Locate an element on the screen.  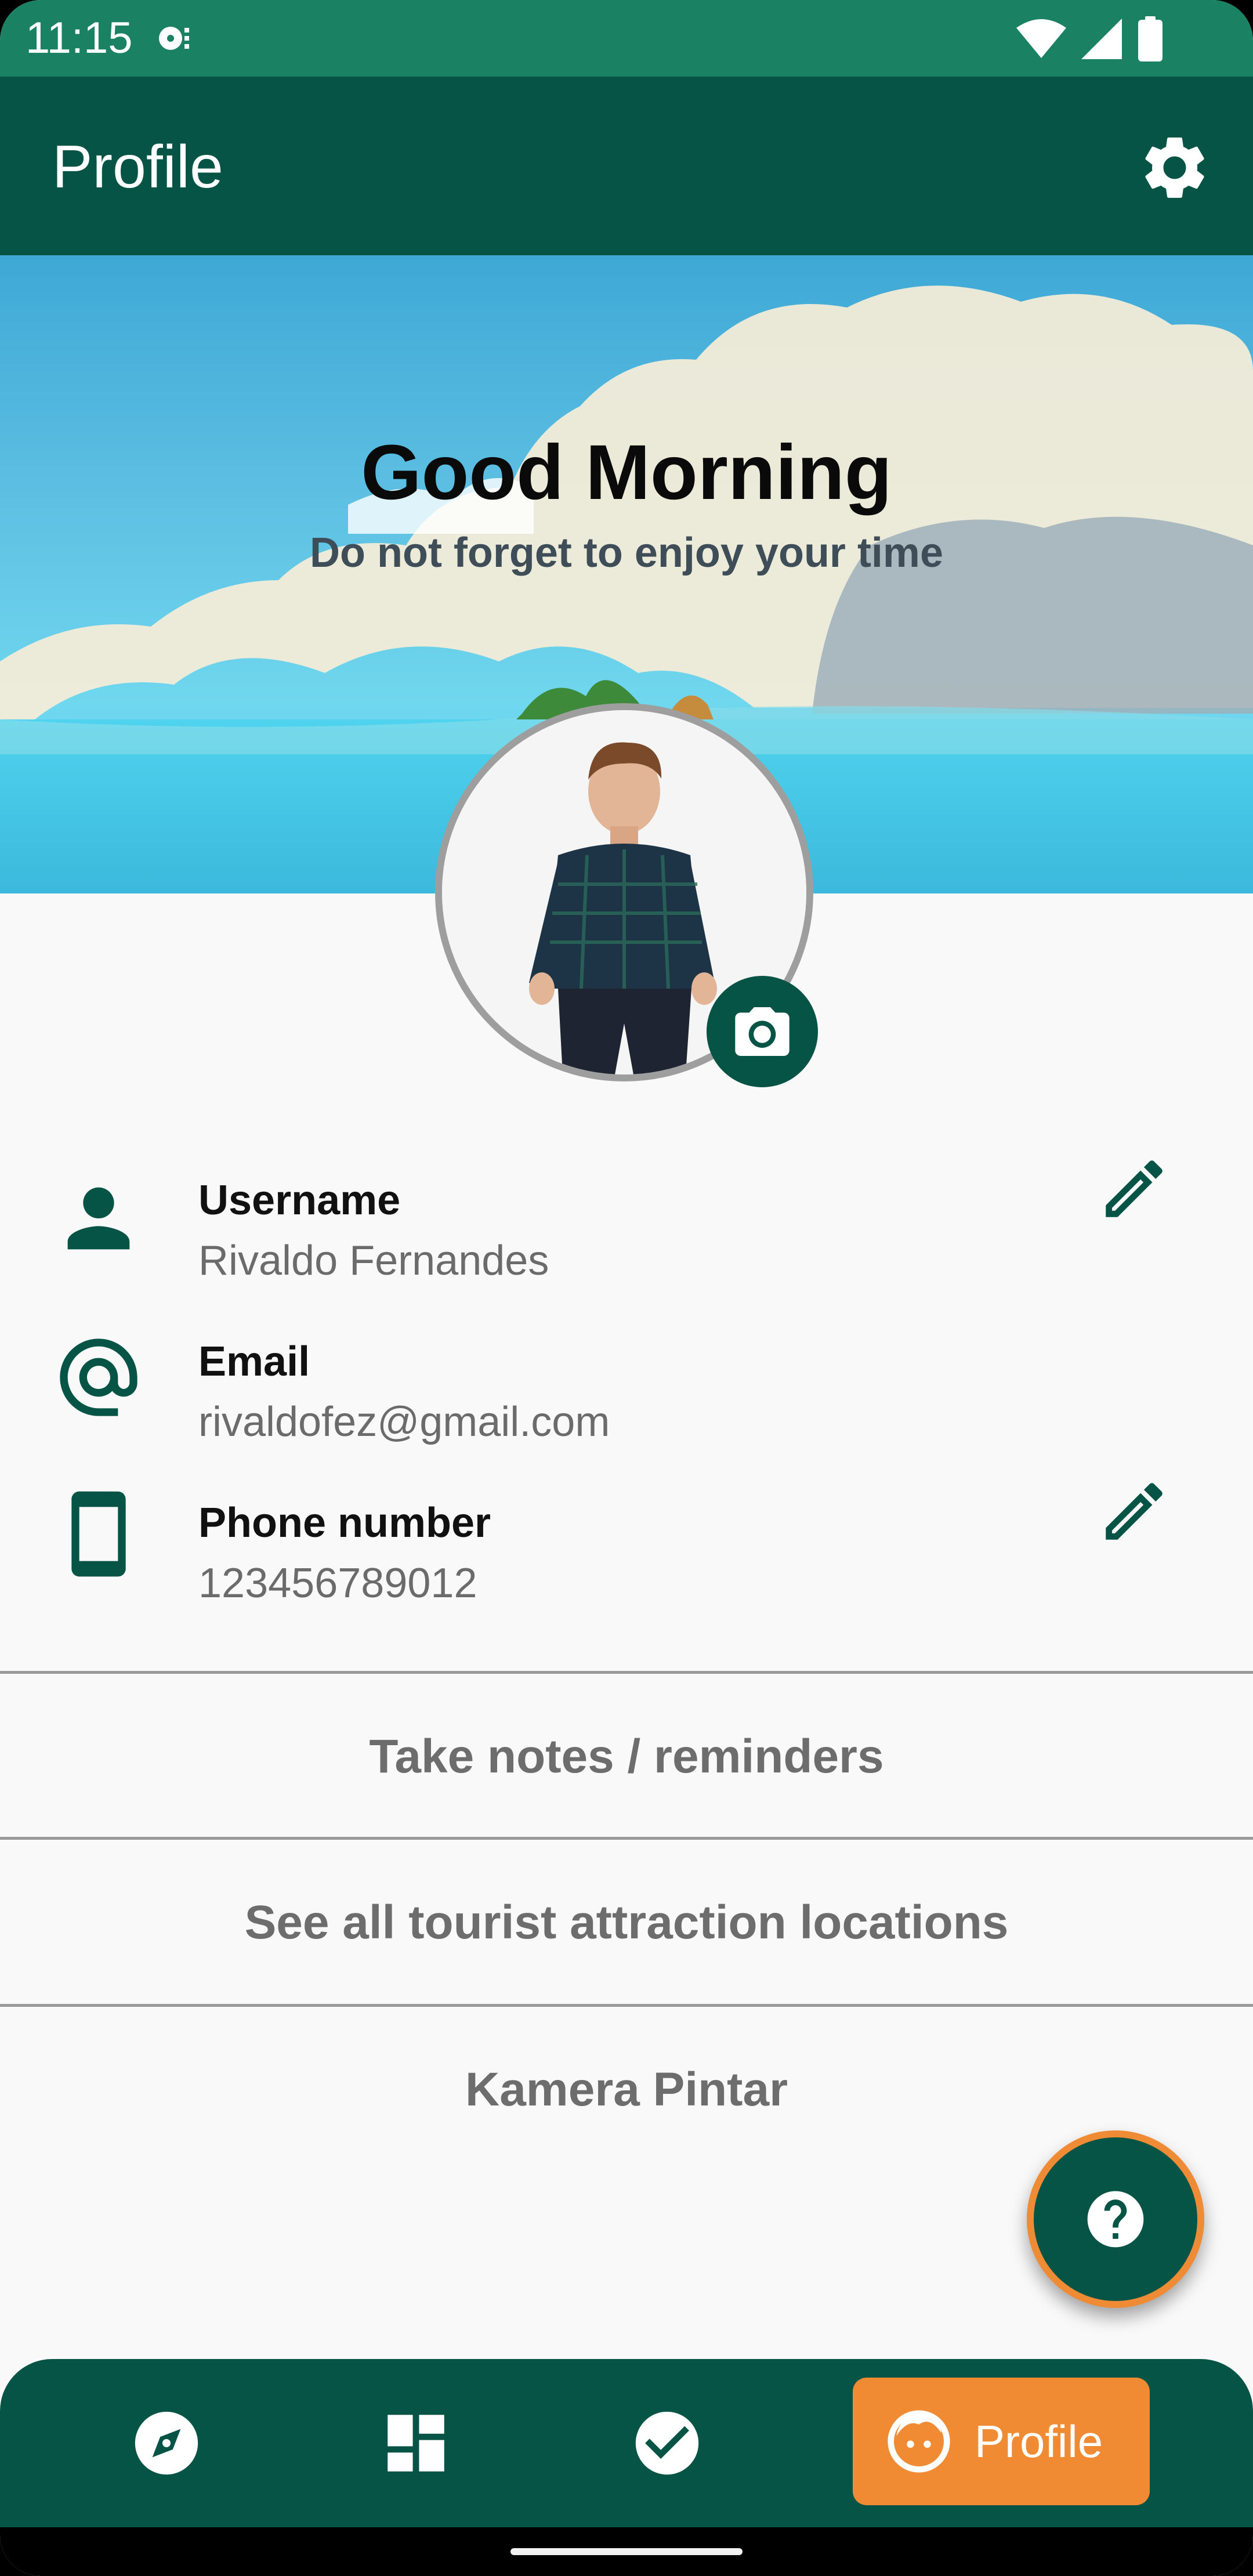
greeting-subtitle: Do not forget to enjoy your time is located at coordinates (626, 553).